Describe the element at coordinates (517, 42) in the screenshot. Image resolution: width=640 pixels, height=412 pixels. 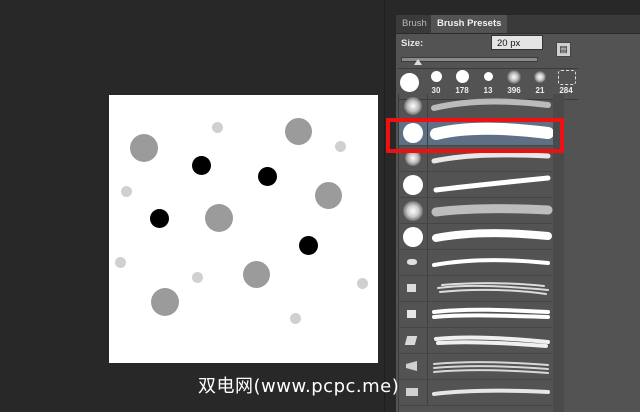
I see `size-input: 20 px` at that location.